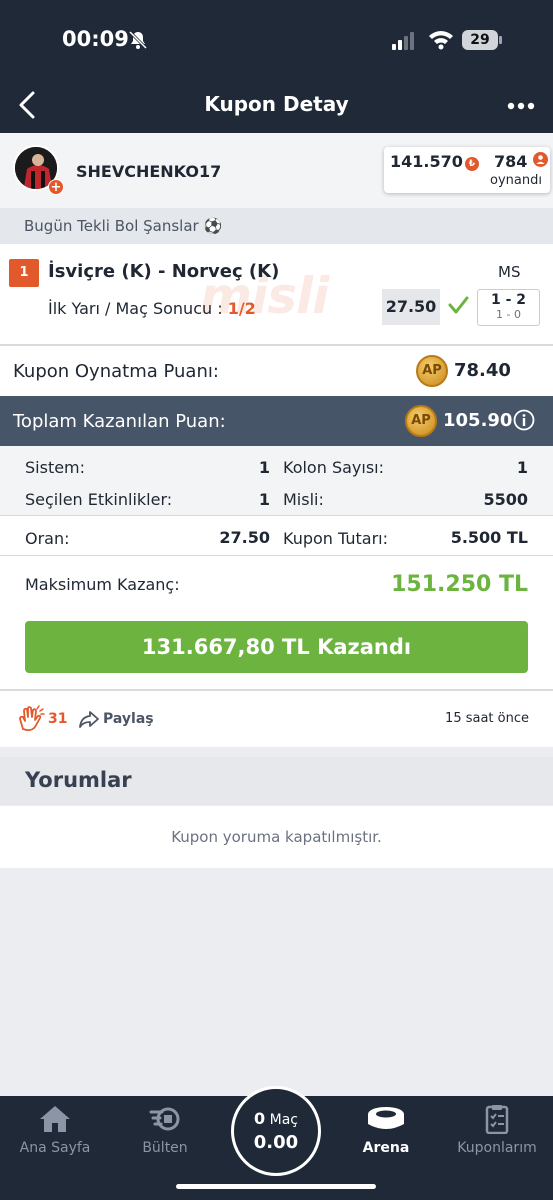 This screenshot has height=1200, width=553. Describe the element at coordinates (522, 467) in the screenshot. I see `columns-value: 1` at that location.